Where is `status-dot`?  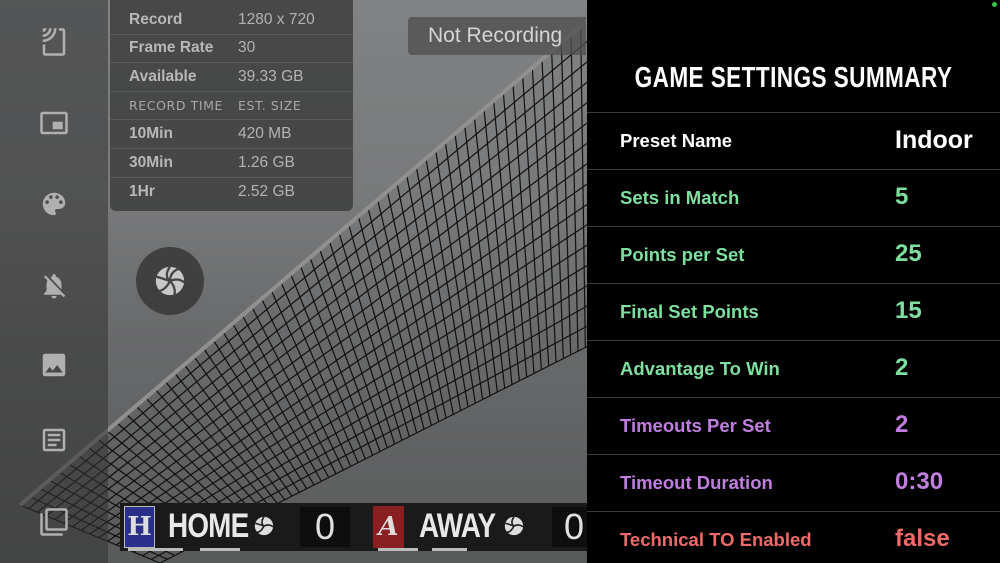 status-dot is located at coordinates (994, 4).